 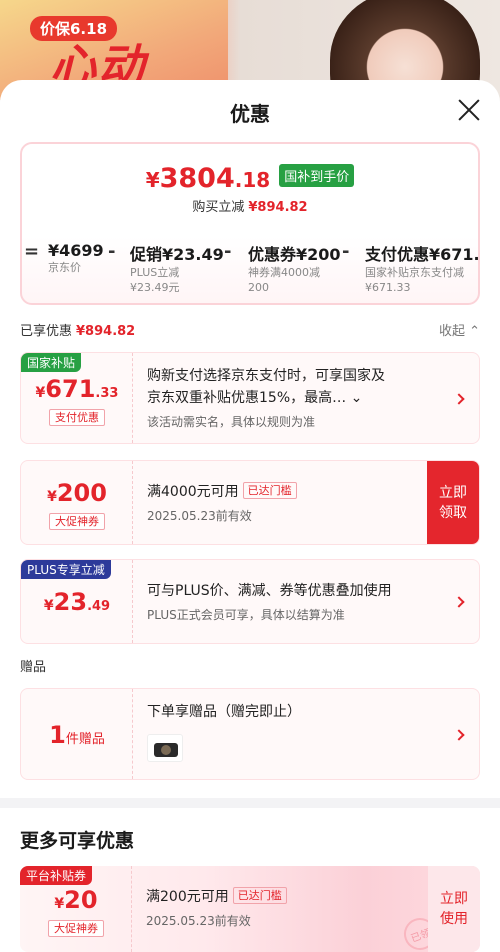 What do you see at coordinates (70, 602) in the screenshot?
I see `amount-int: 23` at bounding box center [70, 602].